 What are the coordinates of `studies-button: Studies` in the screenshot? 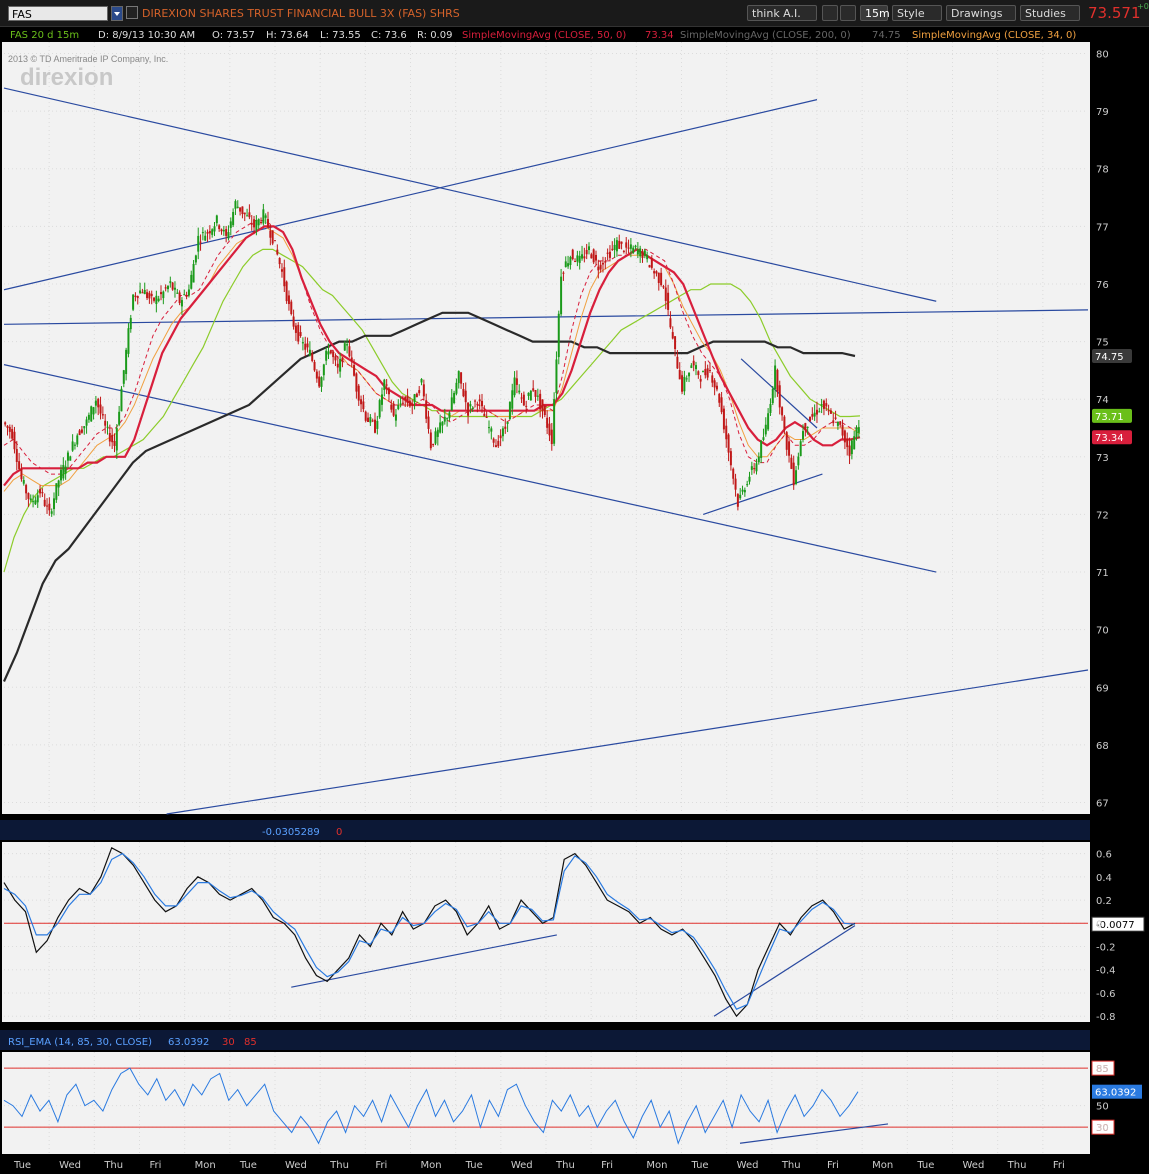 It's located at (1050, 13).